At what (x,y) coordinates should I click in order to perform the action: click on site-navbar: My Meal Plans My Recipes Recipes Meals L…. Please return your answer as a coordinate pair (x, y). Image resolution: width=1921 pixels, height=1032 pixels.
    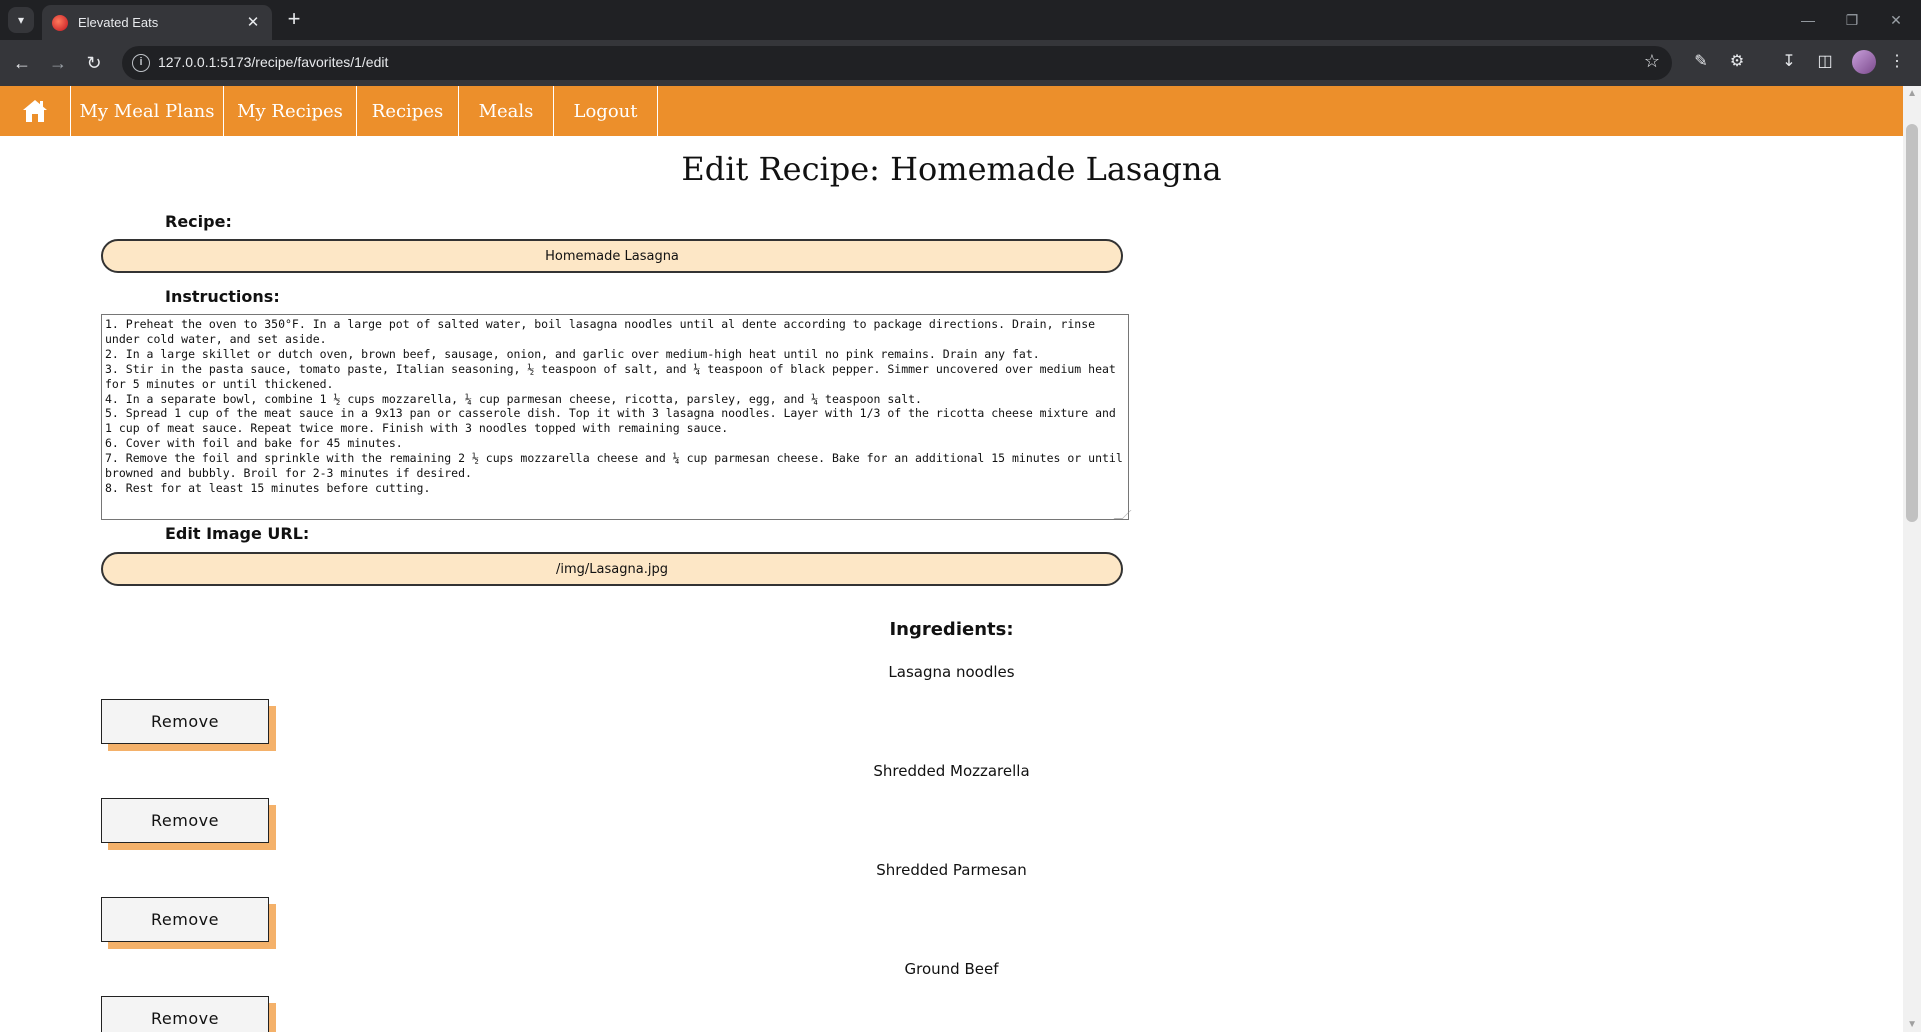
    Looking at the image, I should click on (951, 111).